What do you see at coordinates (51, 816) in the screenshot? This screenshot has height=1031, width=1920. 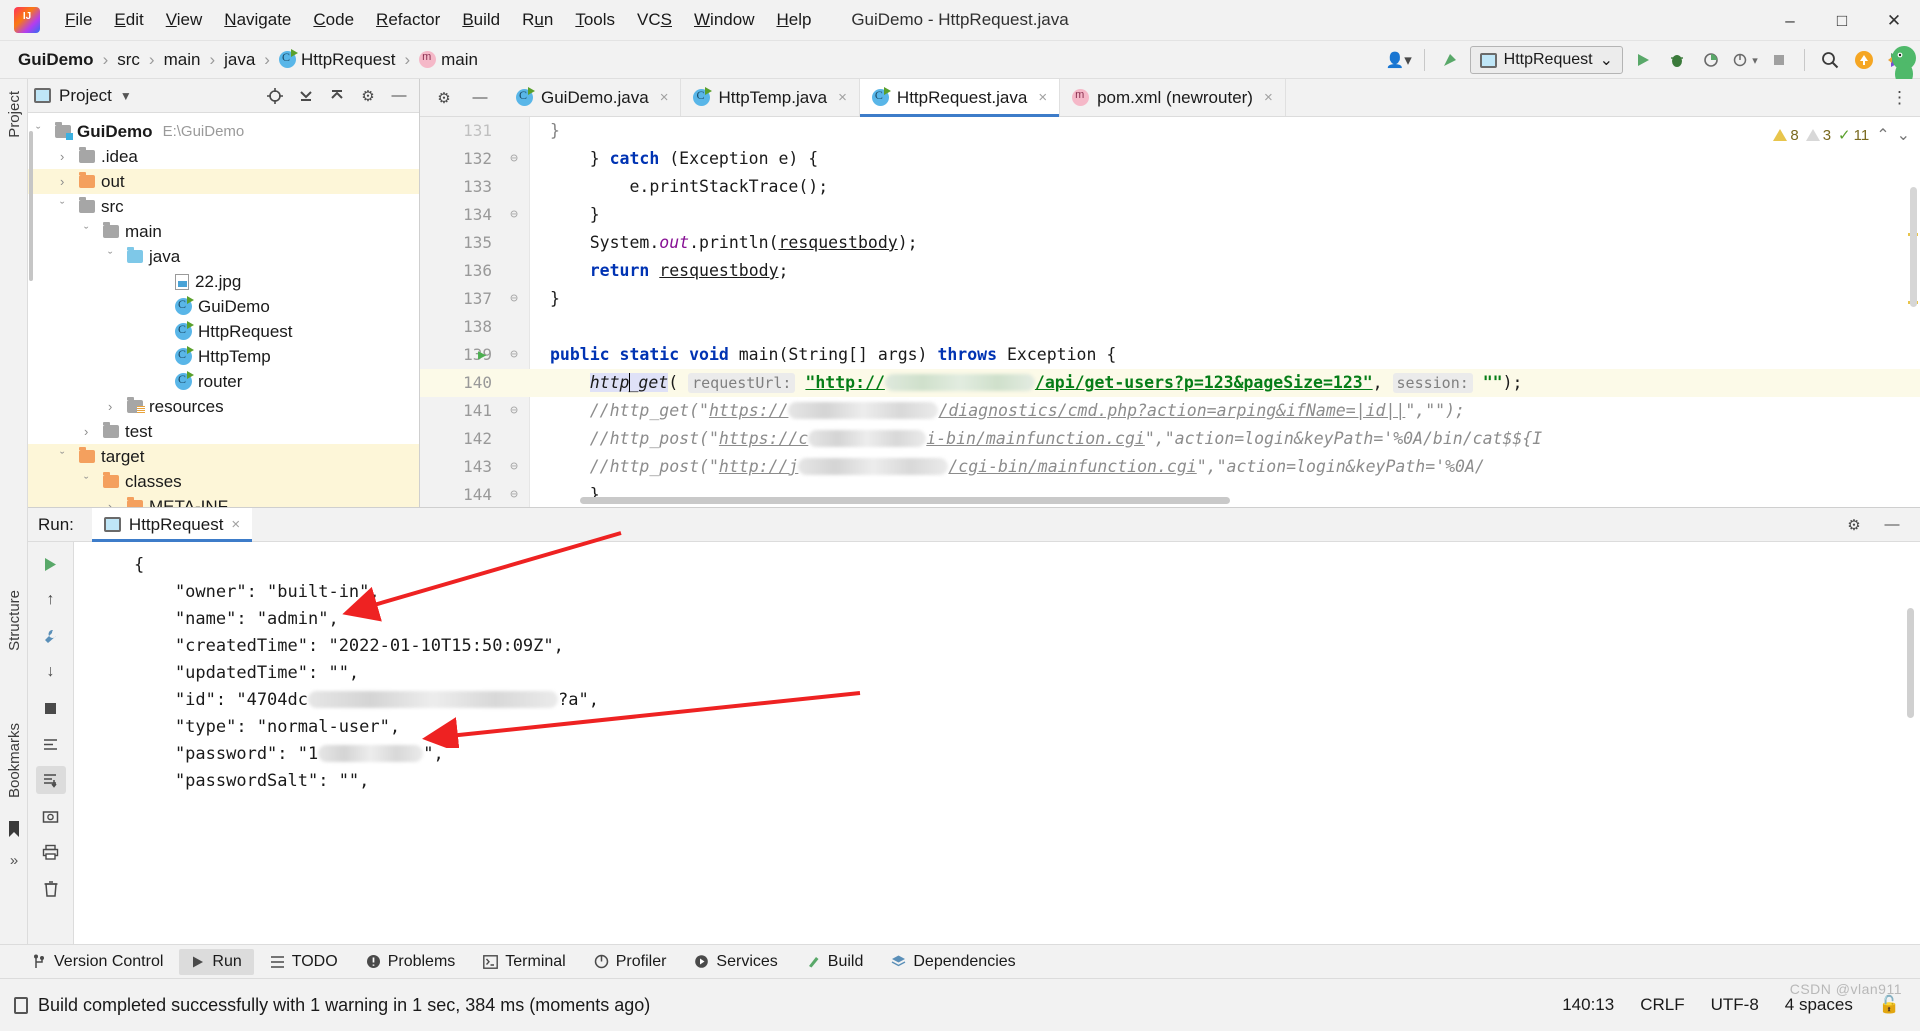 I see `camera-icon` at bounding box center [51, 816].